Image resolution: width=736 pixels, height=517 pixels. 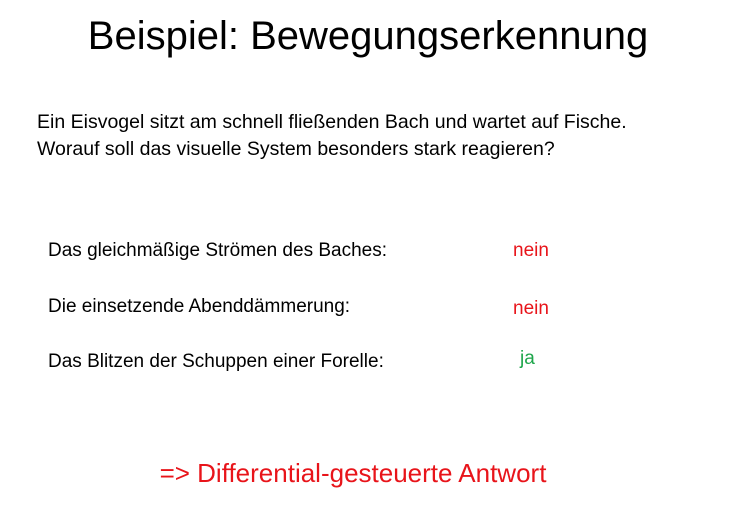 I want to click on item-answer-stream: nein, so click(x=531, y=250).